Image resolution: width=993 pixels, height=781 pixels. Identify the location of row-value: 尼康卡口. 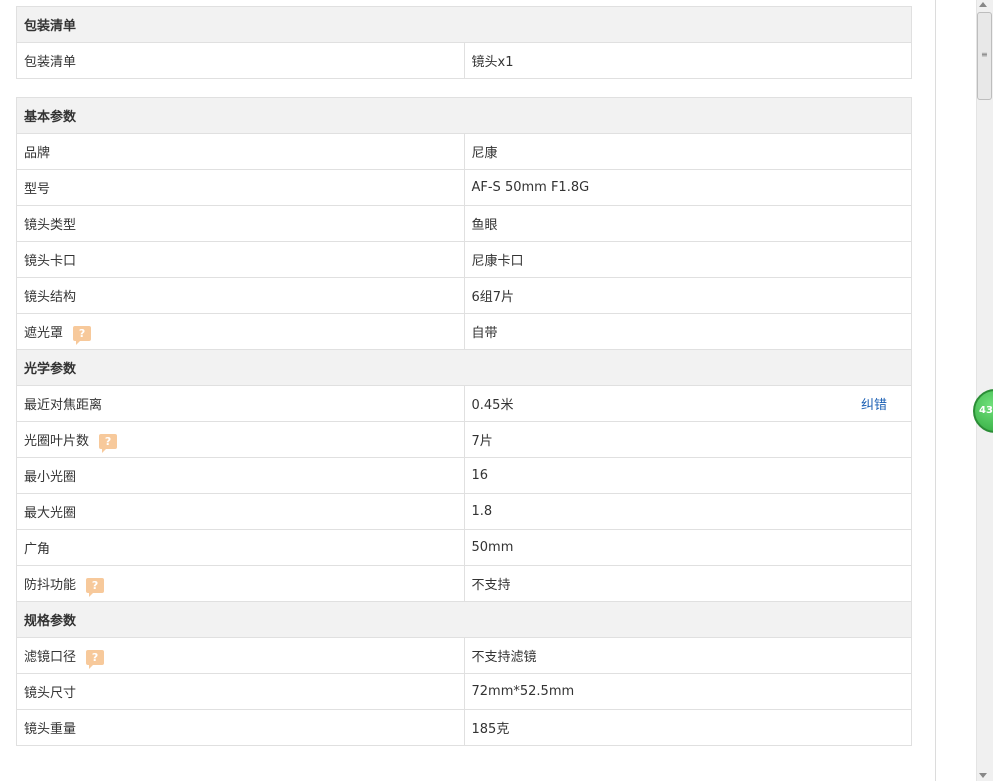
(687, 259).